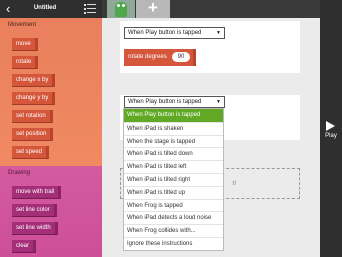  Describe the element at coordinates (34, 80) in the screenshot. I see `block-change-x-by: change x by` at that location.